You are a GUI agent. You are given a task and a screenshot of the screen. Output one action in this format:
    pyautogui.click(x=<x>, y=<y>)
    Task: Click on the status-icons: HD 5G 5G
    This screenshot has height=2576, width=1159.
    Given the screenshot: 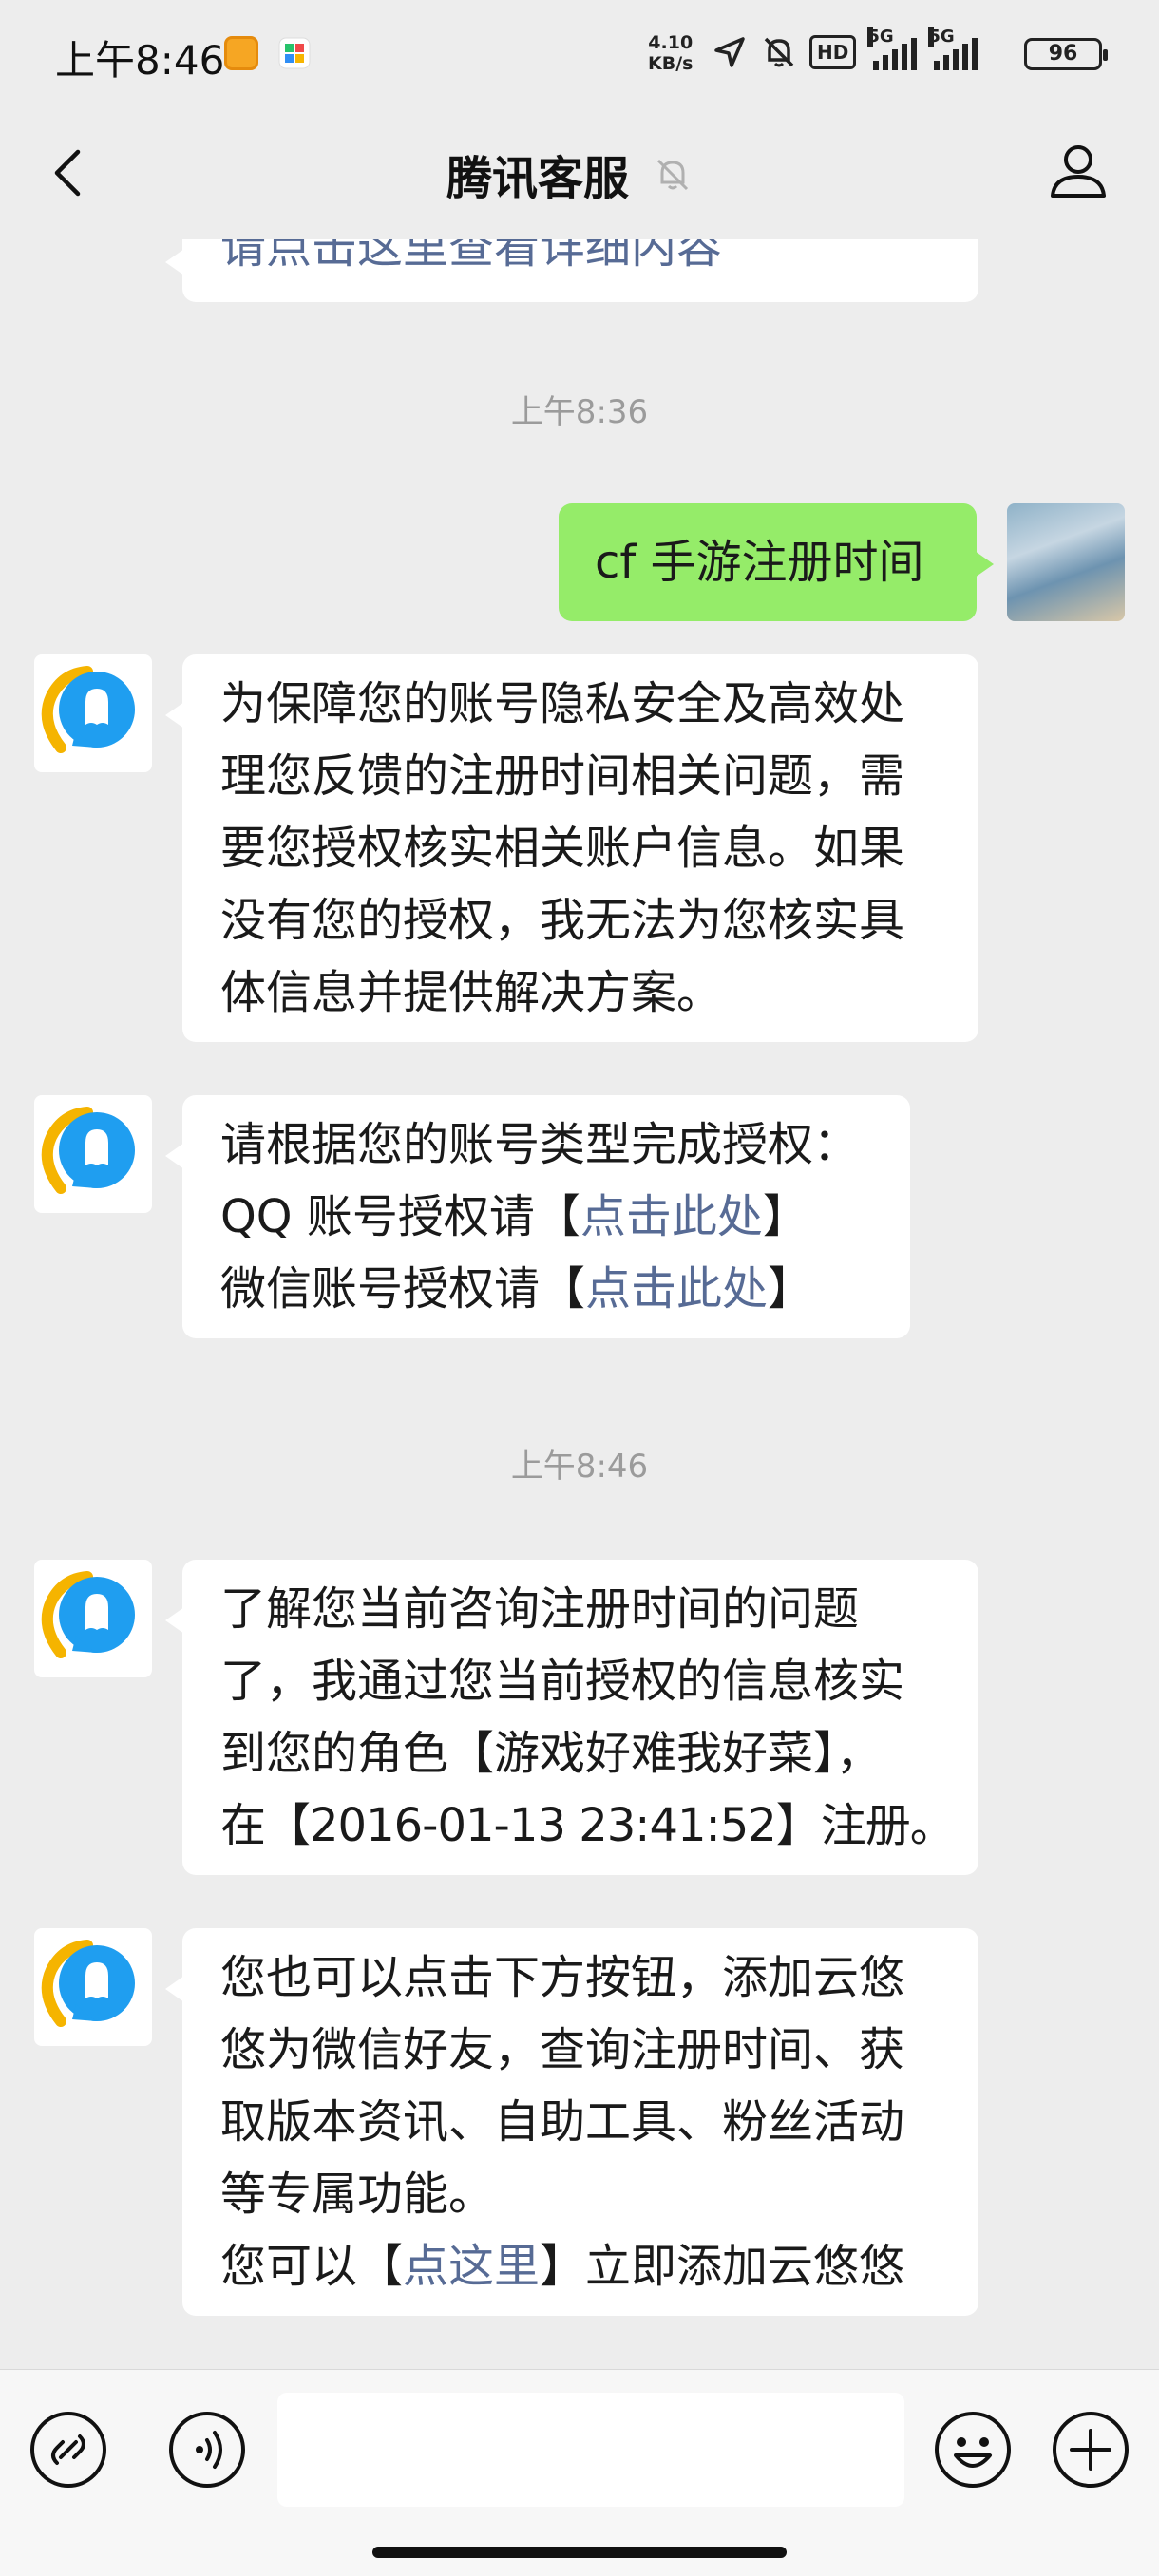 What is the action you would take?
    pyautogui.click(x=844, y=50)
    